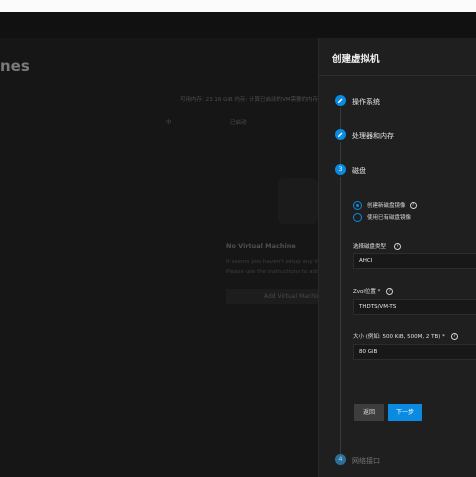 Image resolution: width=476 pixels, height=477 pixels. Describe the element at coordinates (366, 261) in the screenshot. I see `disk-type-value: AHCI` at that location.